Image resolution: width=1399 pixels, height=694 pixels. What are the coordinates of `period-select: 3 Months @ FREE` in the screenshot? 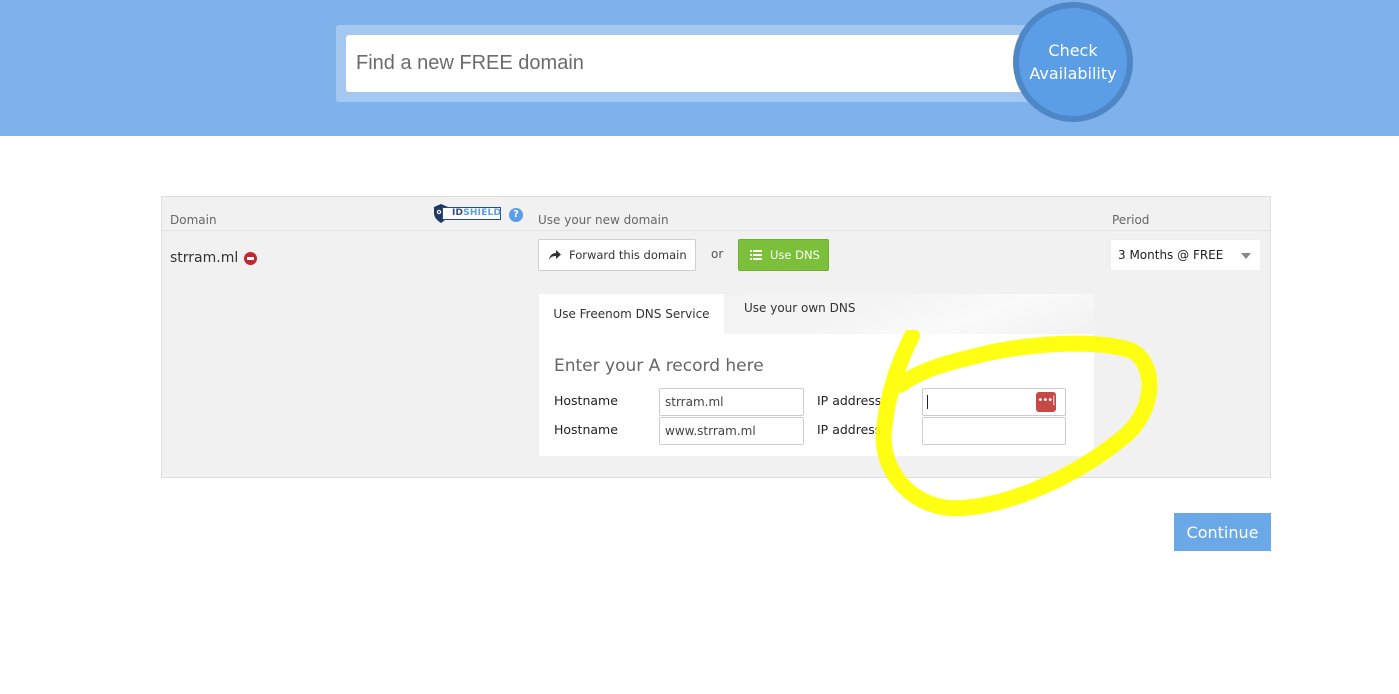 It's located at (1185, 255).